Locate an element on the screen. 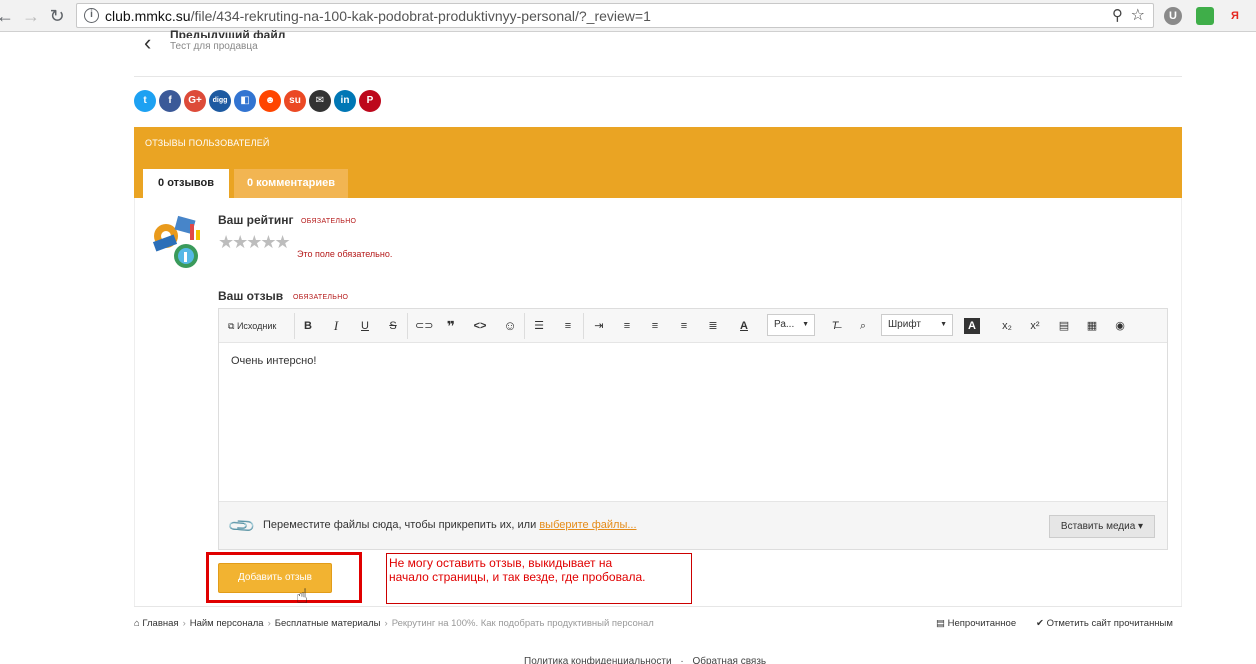  share-buttons: t f G+ digg ◧ ☻ su ✉ in P is located at coordinates (257, 101).